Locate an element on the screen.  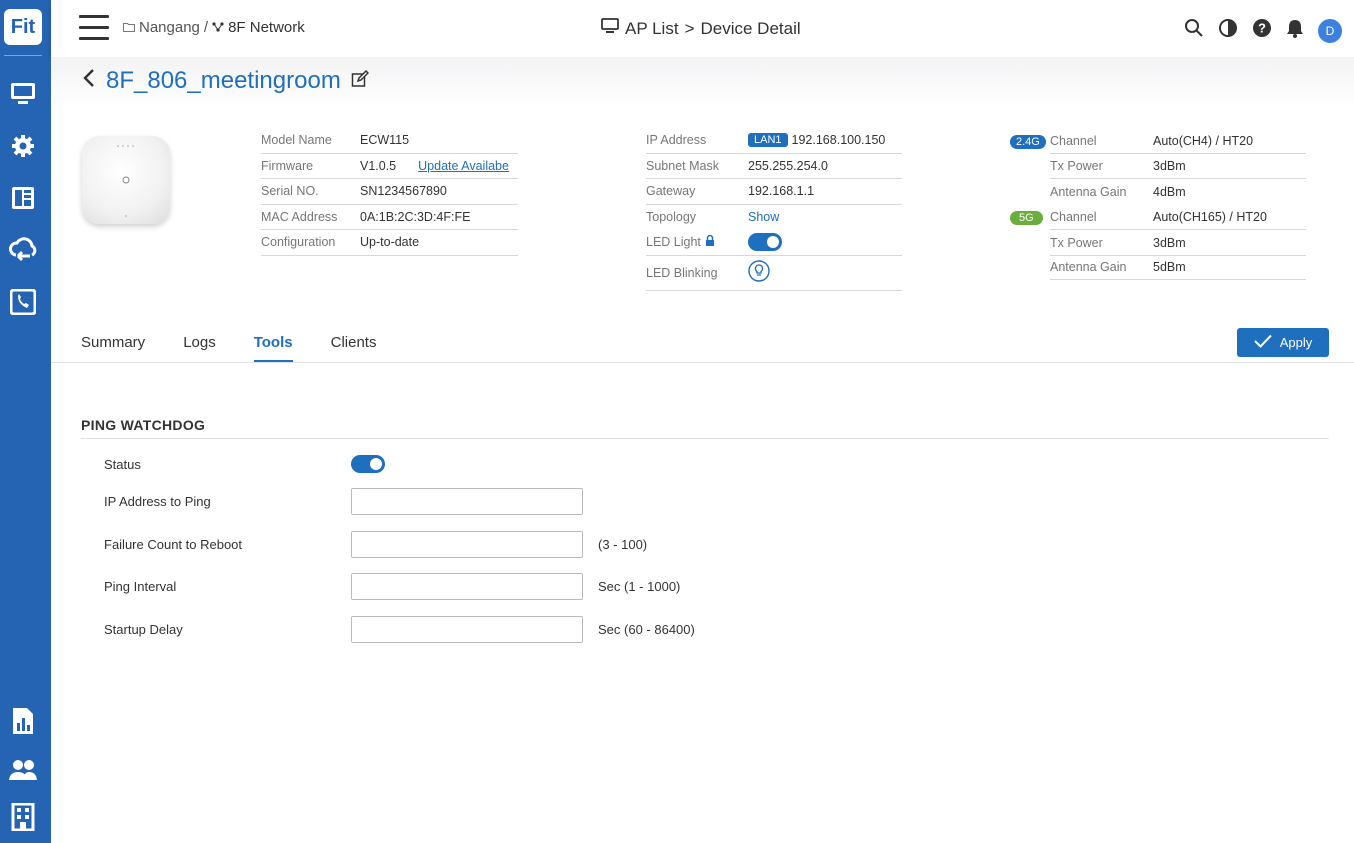
startup-delay-input is located at coordinates (467, 629).